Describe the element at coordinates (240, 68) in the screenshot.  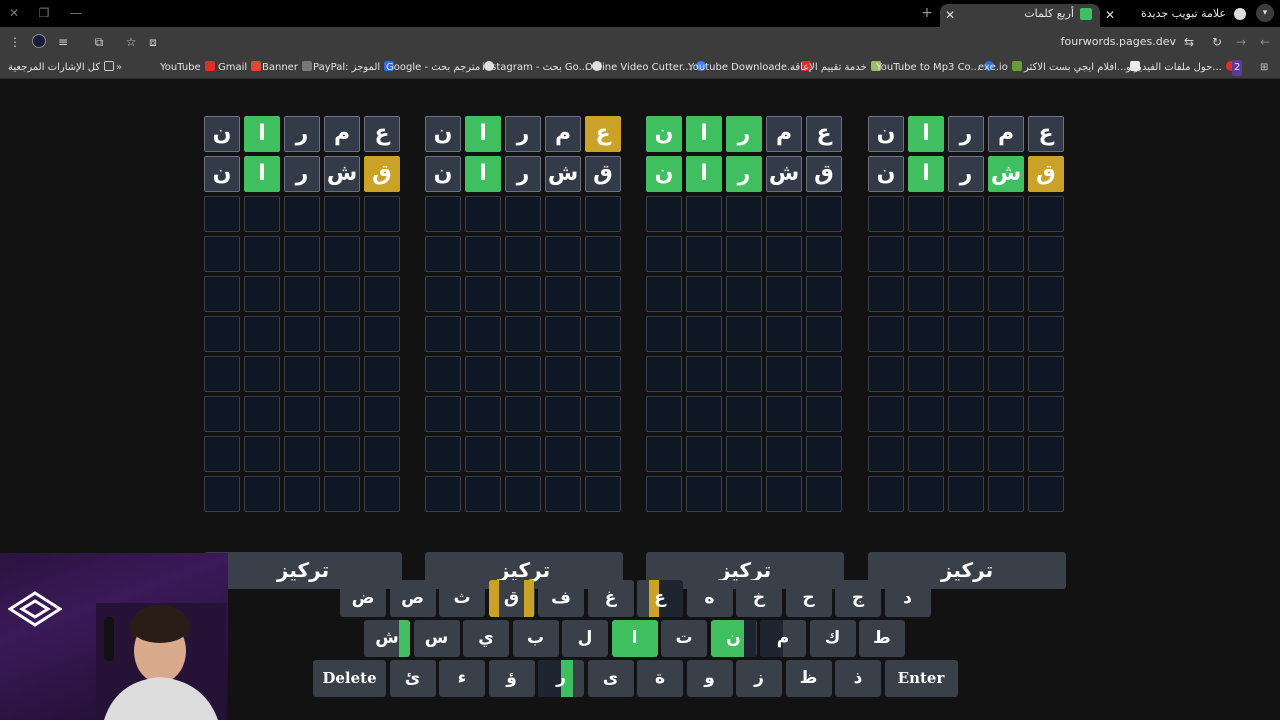
I see `bookmark-gmail: Gmail` at that location.